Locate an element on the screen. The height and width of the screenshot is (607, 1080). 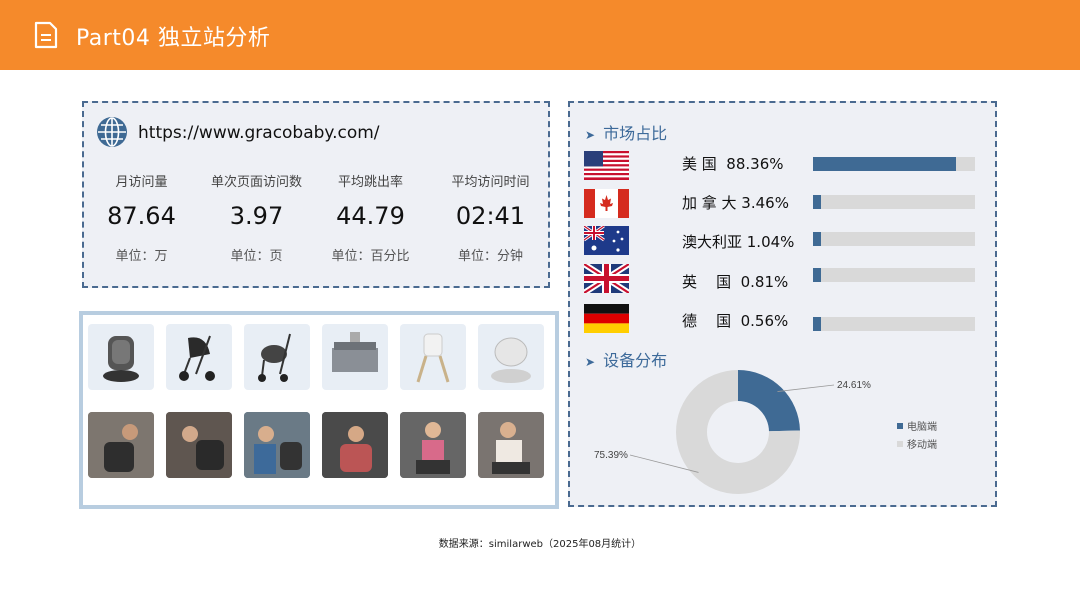
metric-visit-duration: 平均访问时间 02:41 单位：分钟 is located at coordinates (490, 217).